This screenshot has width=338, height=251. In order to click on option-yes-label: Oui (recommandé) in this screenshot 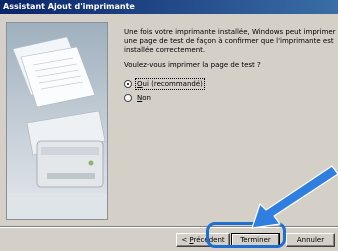, I will do `click(170, 84)`.